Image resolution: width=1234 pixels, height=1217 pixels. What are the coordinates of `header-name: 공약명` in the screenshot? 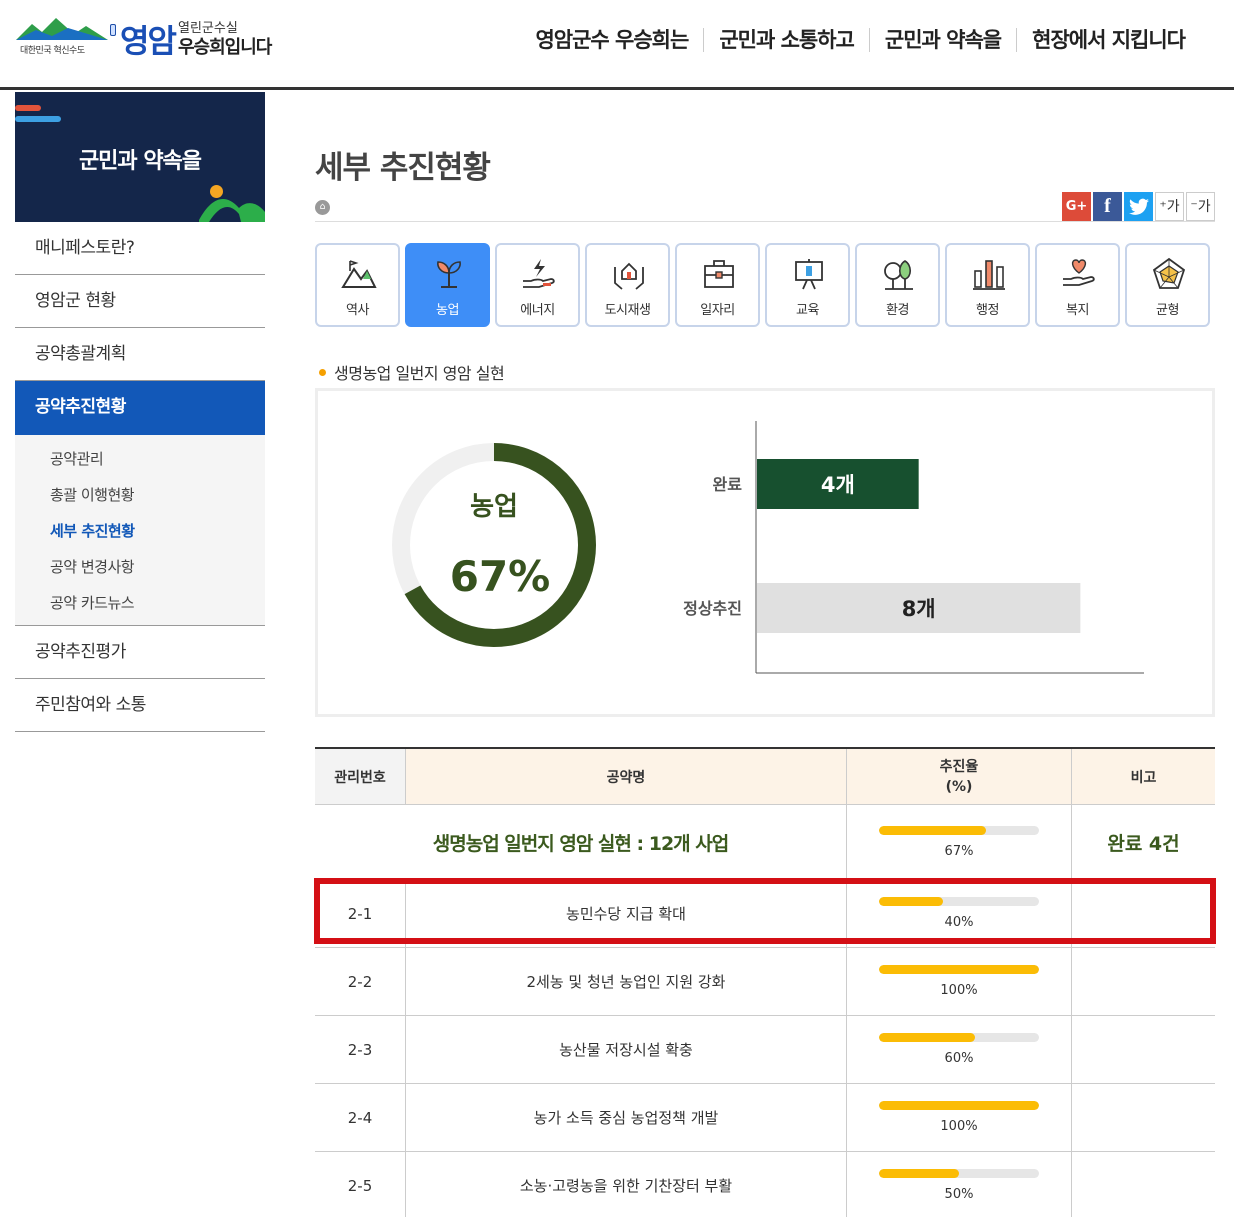 It's located at (625, 776).